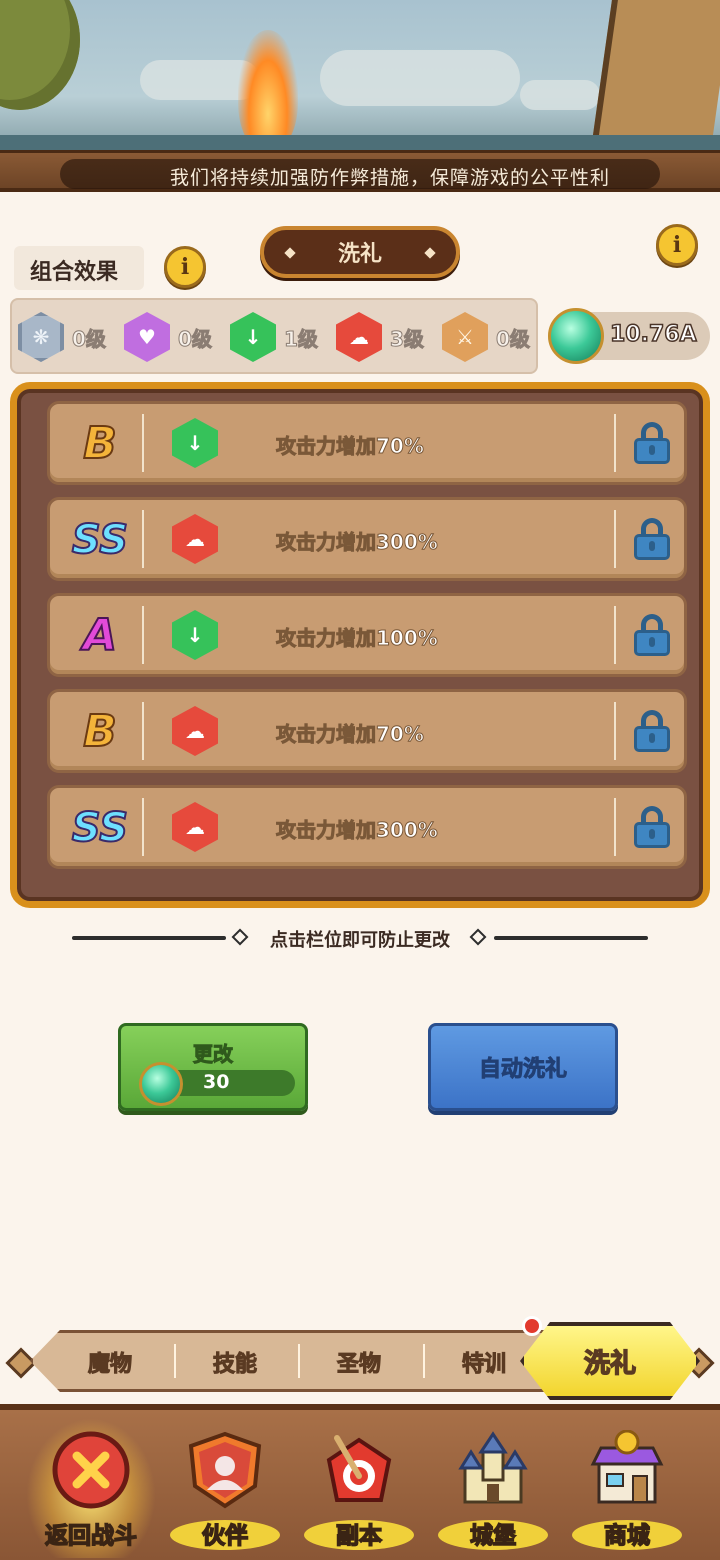 The height and width of the screenshot is (1560, 720). I want to click on change-label: 更改, so click(213, 1054).